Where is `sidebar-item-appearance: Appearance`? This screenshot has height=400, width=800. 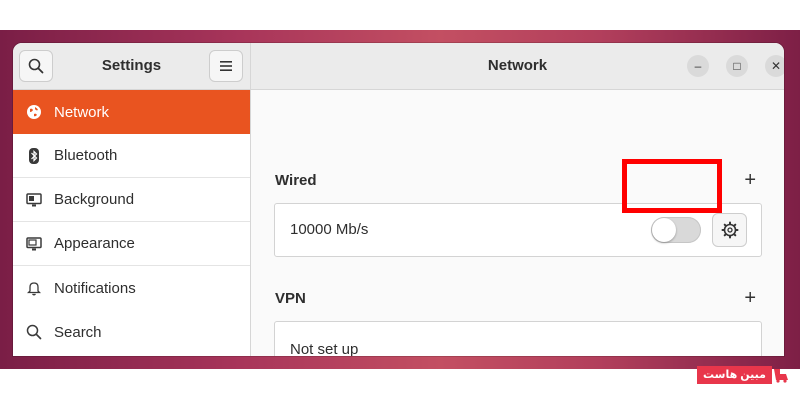 sidebar-item-appearance: Appearance is located at coordinates (131, 244).